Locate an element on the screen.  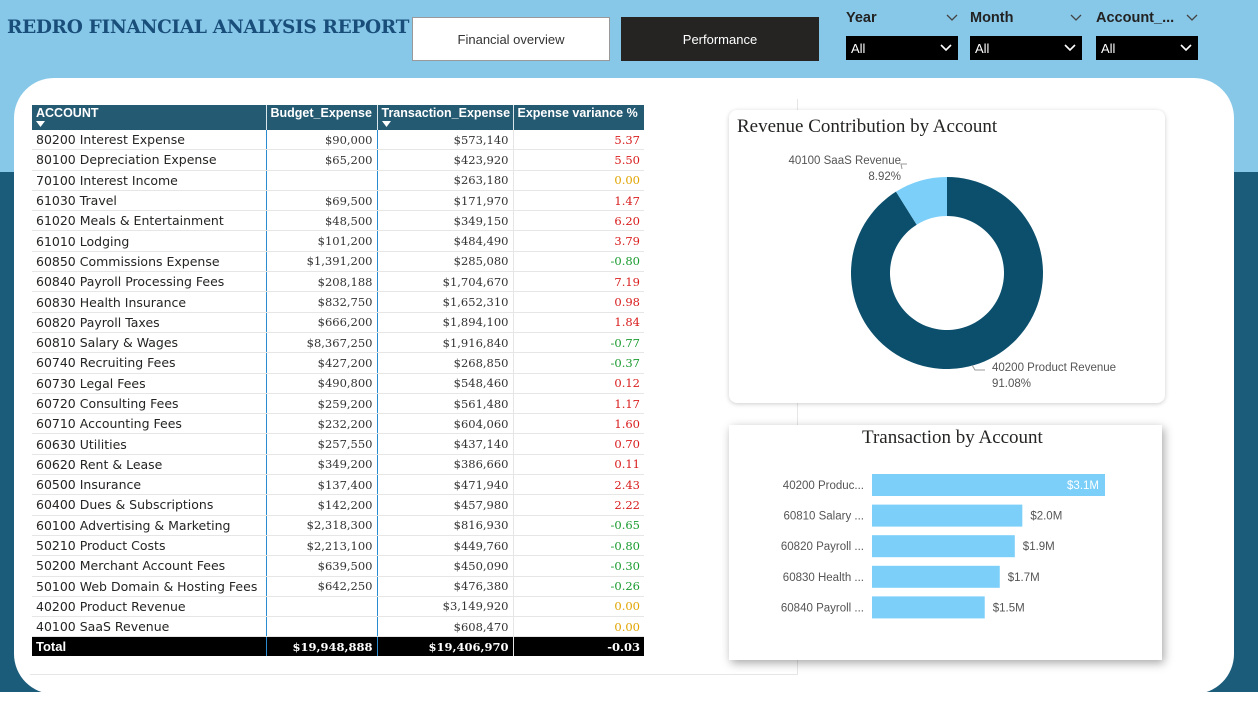
expense-variance-cell: -0.30 is located at coordinates (578, 566).